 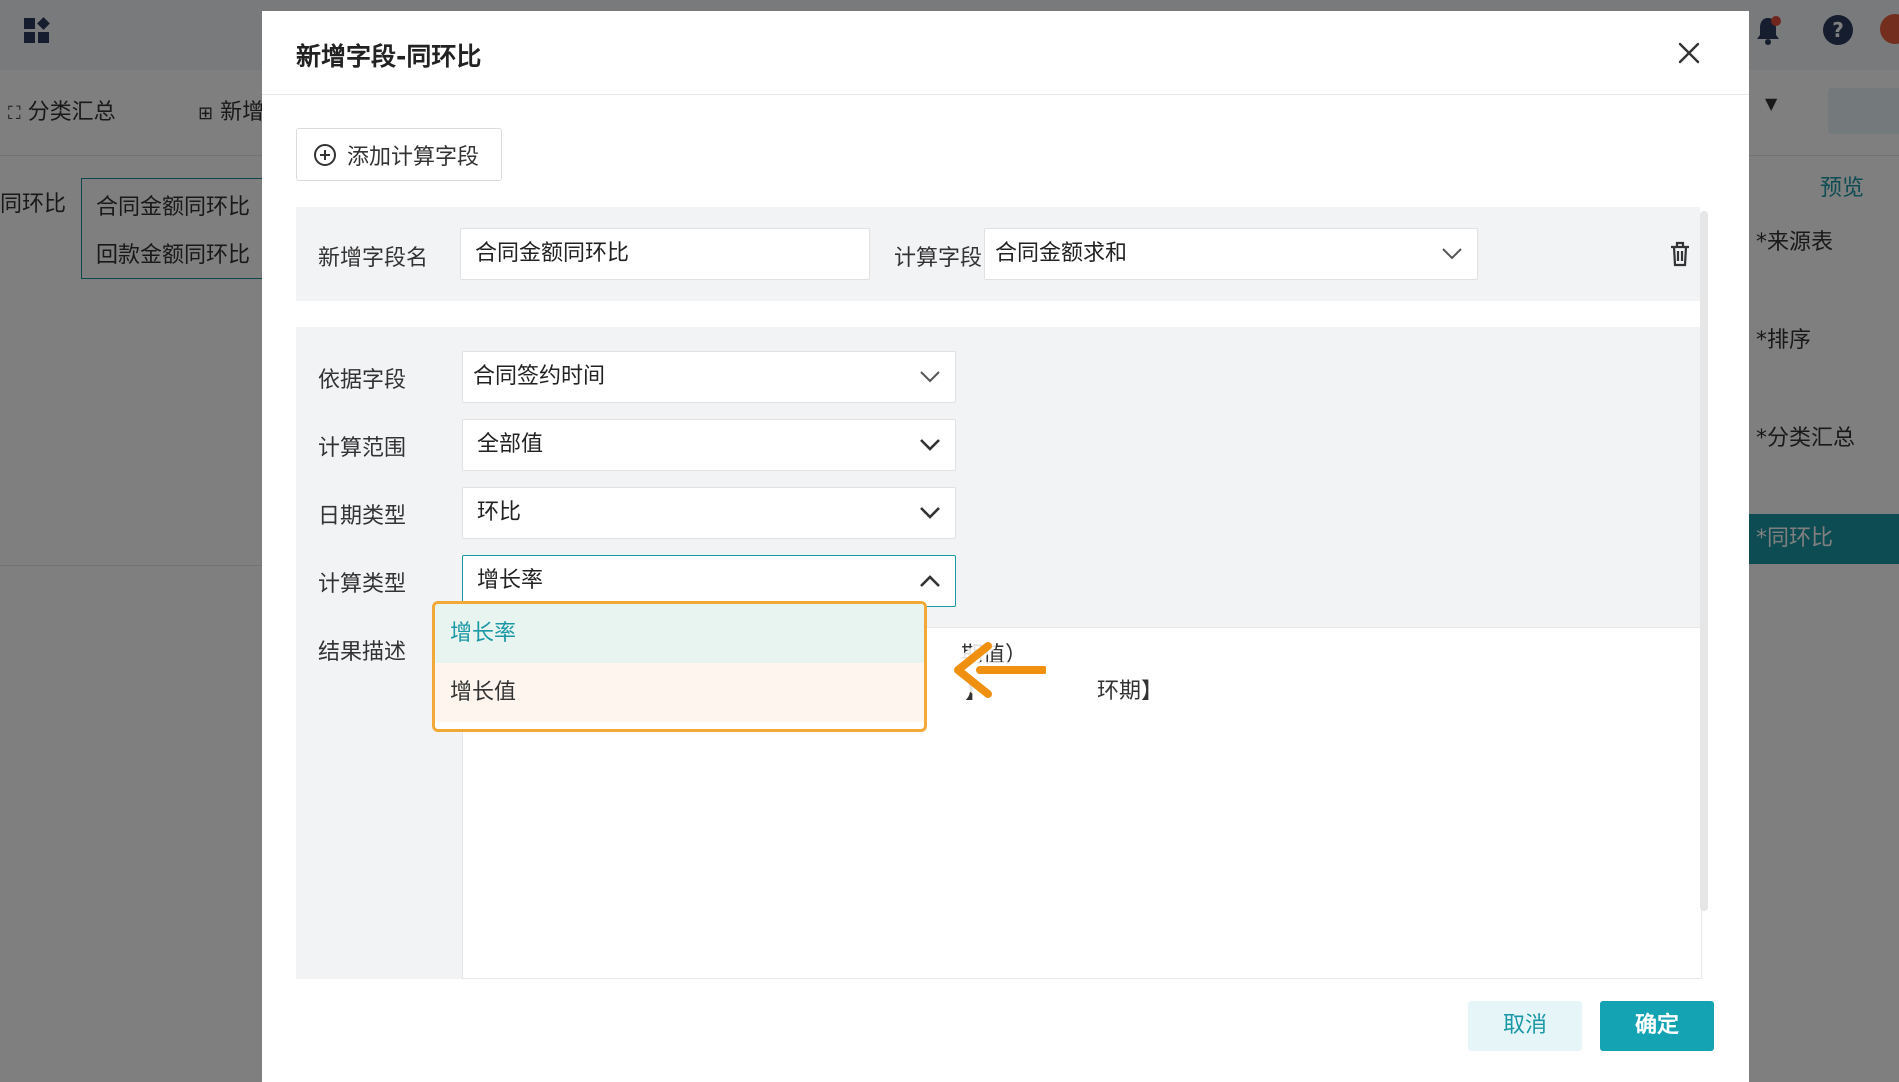 I want to click on add-calc-field-button: 添加计算字段, so click(x=399, y=154).